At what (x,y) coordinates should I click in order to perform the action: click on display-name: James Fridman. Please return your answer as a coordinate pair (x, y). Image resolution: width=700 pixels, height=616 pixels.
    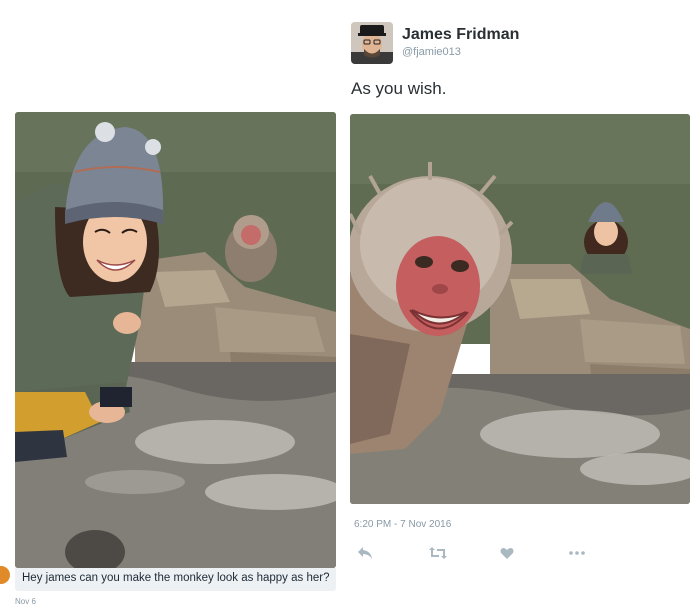
    Looking at the image, I should click on (460, 35).